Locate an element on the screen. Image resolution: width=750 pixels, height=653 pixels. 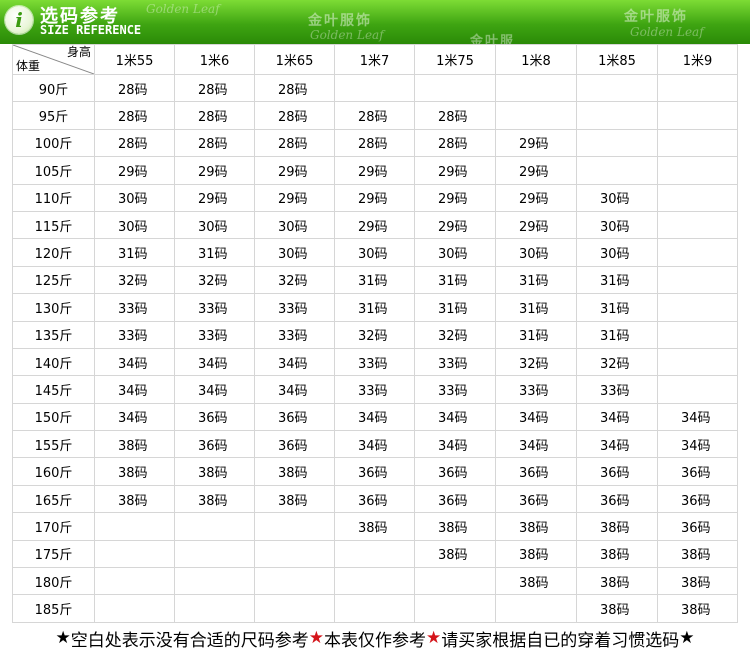
height-header: 1米7 is located at coordinates (374, 59).